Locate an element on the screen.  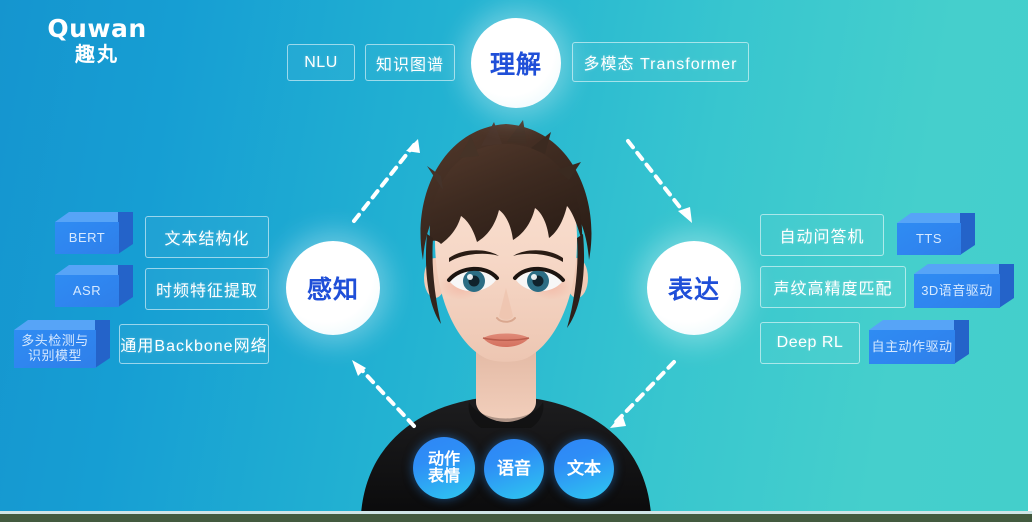
brand-logo: Quwan 趣丸 is located at coordinates (97, 40).